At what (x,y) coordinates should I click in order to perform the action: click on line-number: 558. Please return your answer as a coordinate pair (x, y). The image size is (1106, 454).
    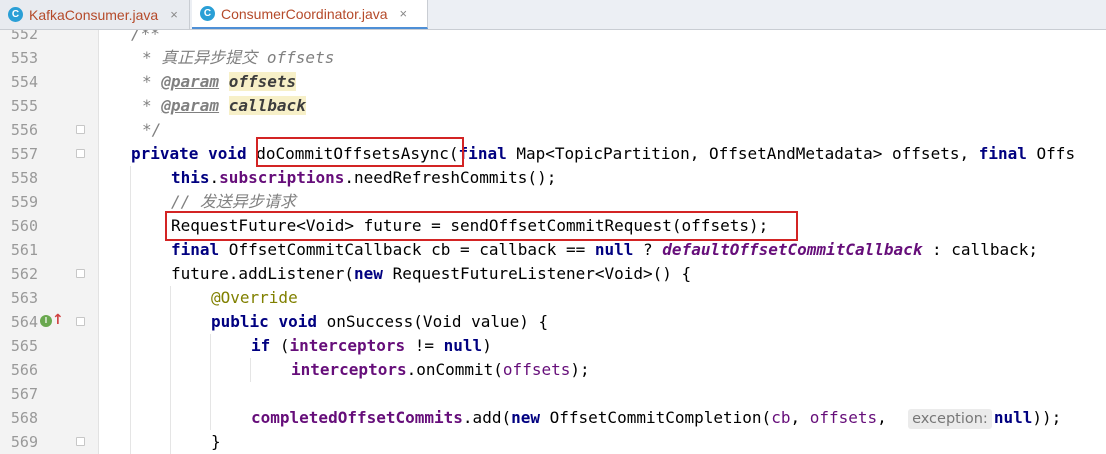
    Looking at the image, I should click on (24, 178).